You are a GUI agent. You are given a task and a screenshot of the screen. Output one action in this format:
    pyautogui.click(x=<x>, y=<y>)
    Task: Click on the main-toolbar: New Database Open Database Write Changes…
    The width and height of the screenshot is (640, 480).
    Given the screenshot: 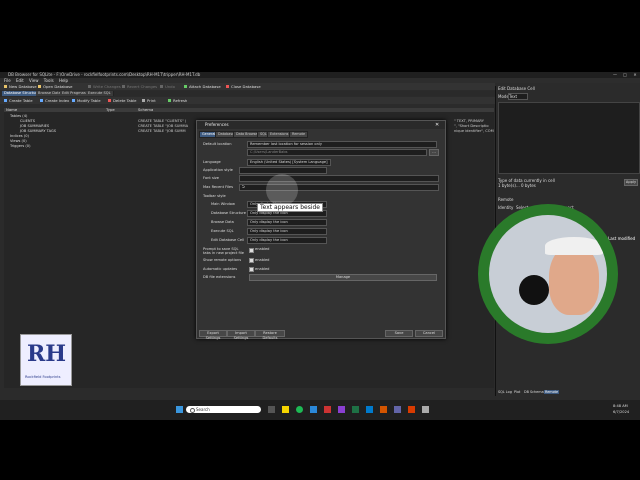 What is the action you would take?
    pyautogui.click(x=247, y=86)
    